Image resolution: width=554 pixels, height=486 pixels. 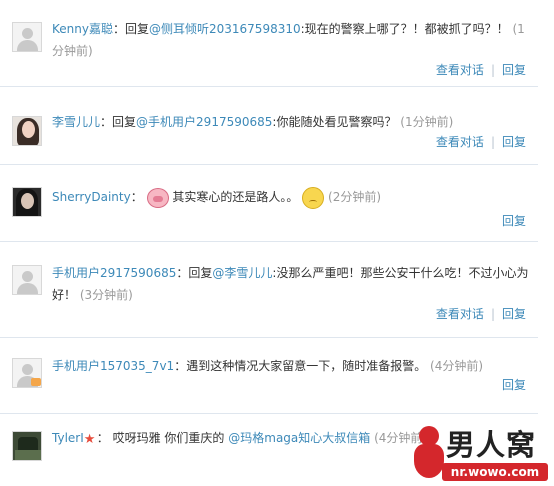 I want to click on star-badge-icon: ★, so click(x=89, y=439).